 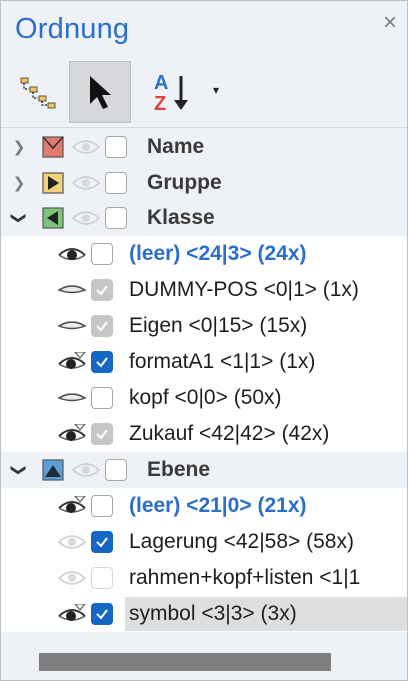 I want to click on group-arrow-icon, so click(x=53, y=183).